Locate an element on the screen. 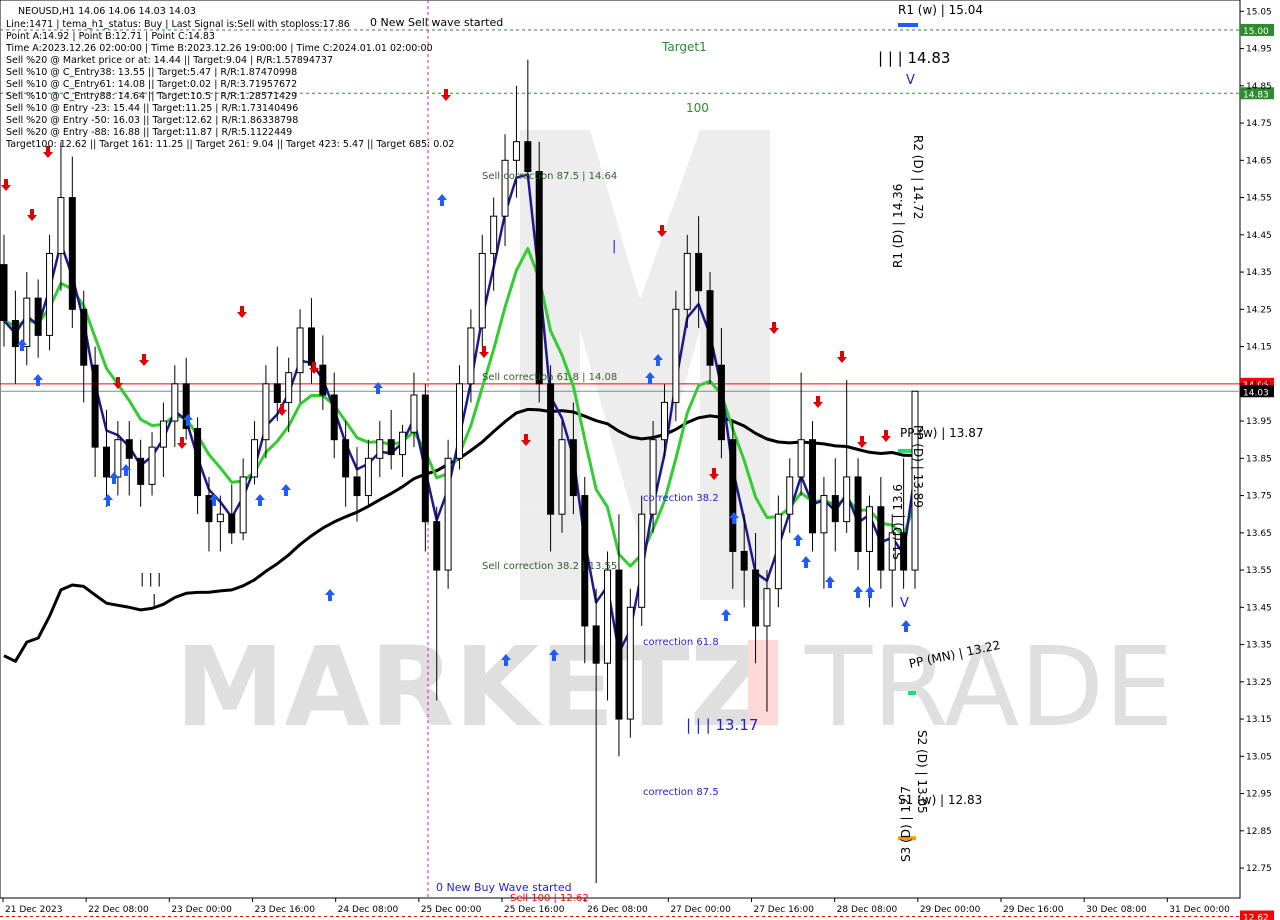 The width and height of the screenshot is (1280, 920). pivot-s1d-label: S1 (D) | 13.6 is located at coordinates (898, 522).